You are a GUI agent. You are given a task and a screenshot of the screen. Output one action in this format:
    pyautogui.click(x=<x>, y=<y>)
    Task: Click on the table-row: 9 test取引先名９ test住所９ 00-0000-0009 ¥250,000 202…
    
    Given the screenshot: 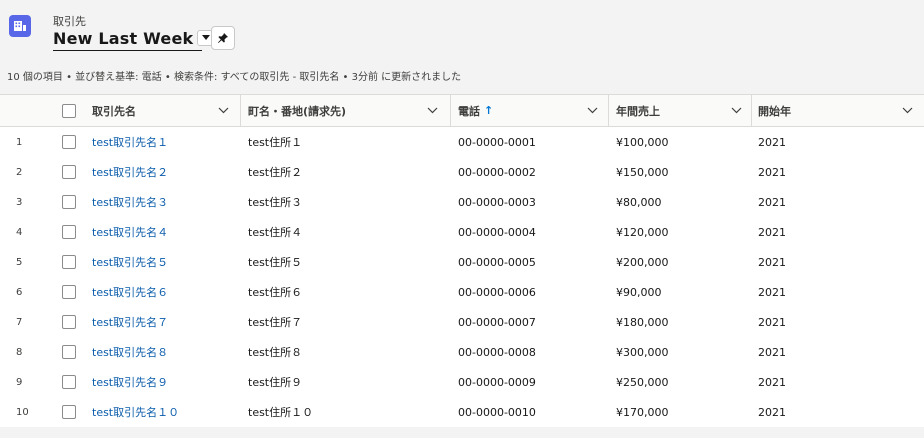 What is the action you would take?
    pyautogui.click(x=462, y=382)
    